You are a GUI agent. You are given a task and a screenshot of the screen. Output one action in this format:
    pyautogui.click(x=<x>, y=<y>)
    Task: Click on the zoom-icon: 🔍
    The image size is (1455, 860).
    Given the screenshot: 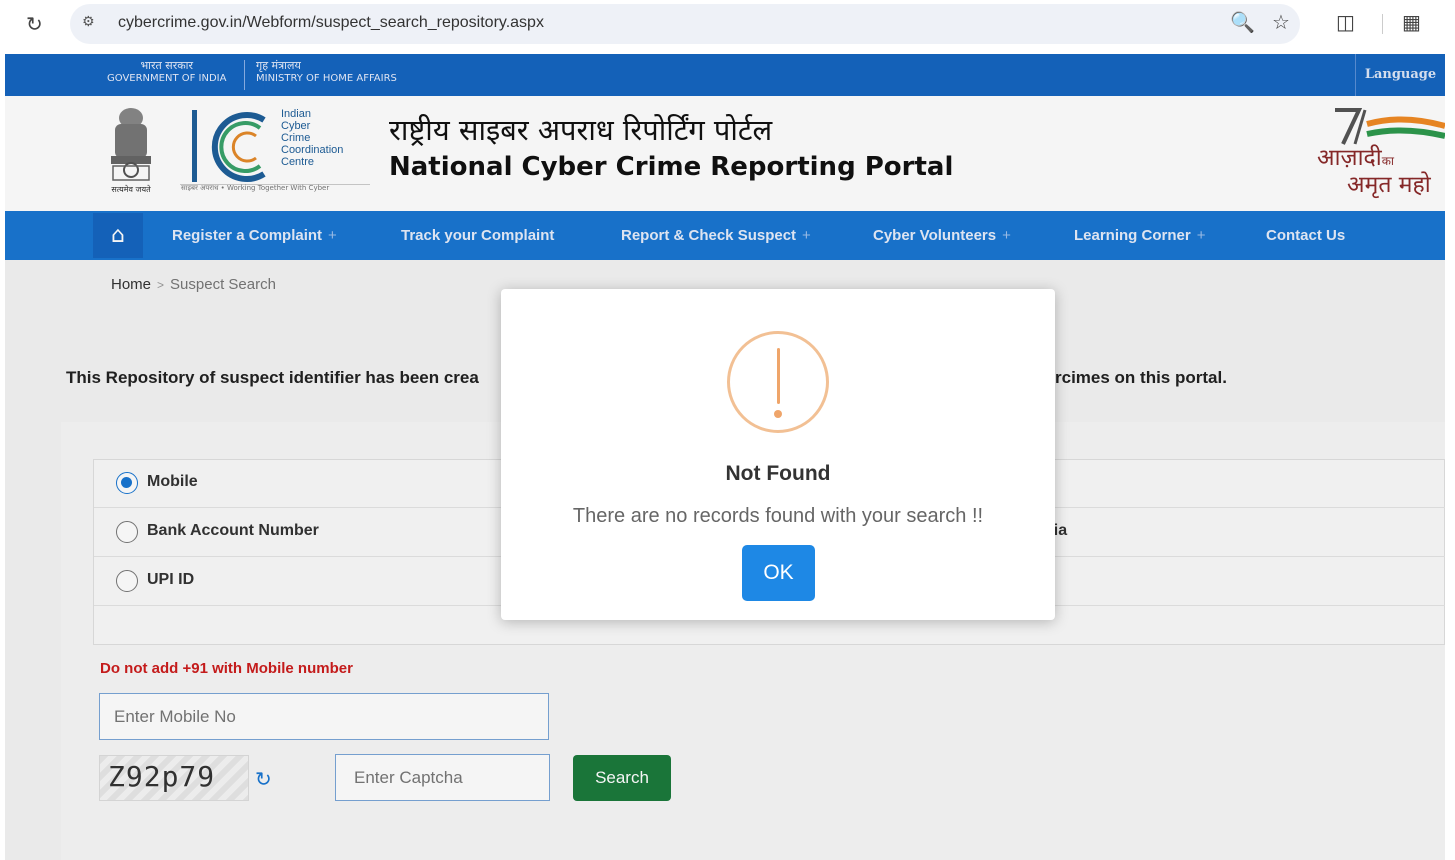 What is the action you would take?
    pyautogui.click(x=1242, y=22)
    